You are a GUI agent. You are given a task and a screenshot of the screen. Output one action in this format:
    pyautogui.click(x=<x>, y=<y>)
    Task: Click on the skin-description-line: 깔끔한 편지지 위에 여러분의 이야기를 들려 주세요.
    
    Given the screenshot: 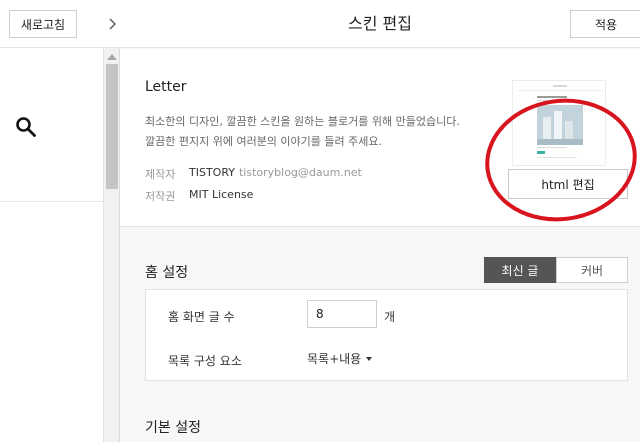 What is the action you would take?
    pyautogui.click(x=263, y=141)
    